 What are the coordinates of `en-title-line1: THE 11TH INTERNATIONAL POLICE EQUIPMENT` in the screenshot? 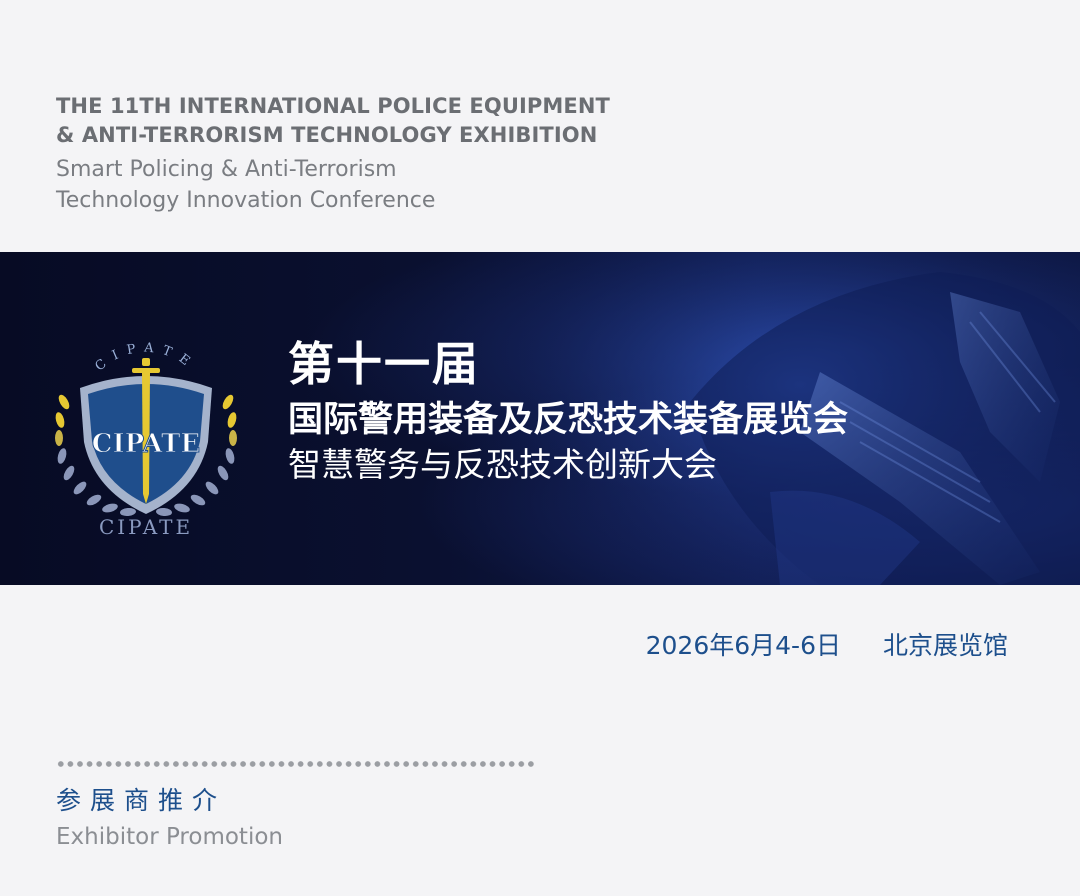 It's located at (333, 106).